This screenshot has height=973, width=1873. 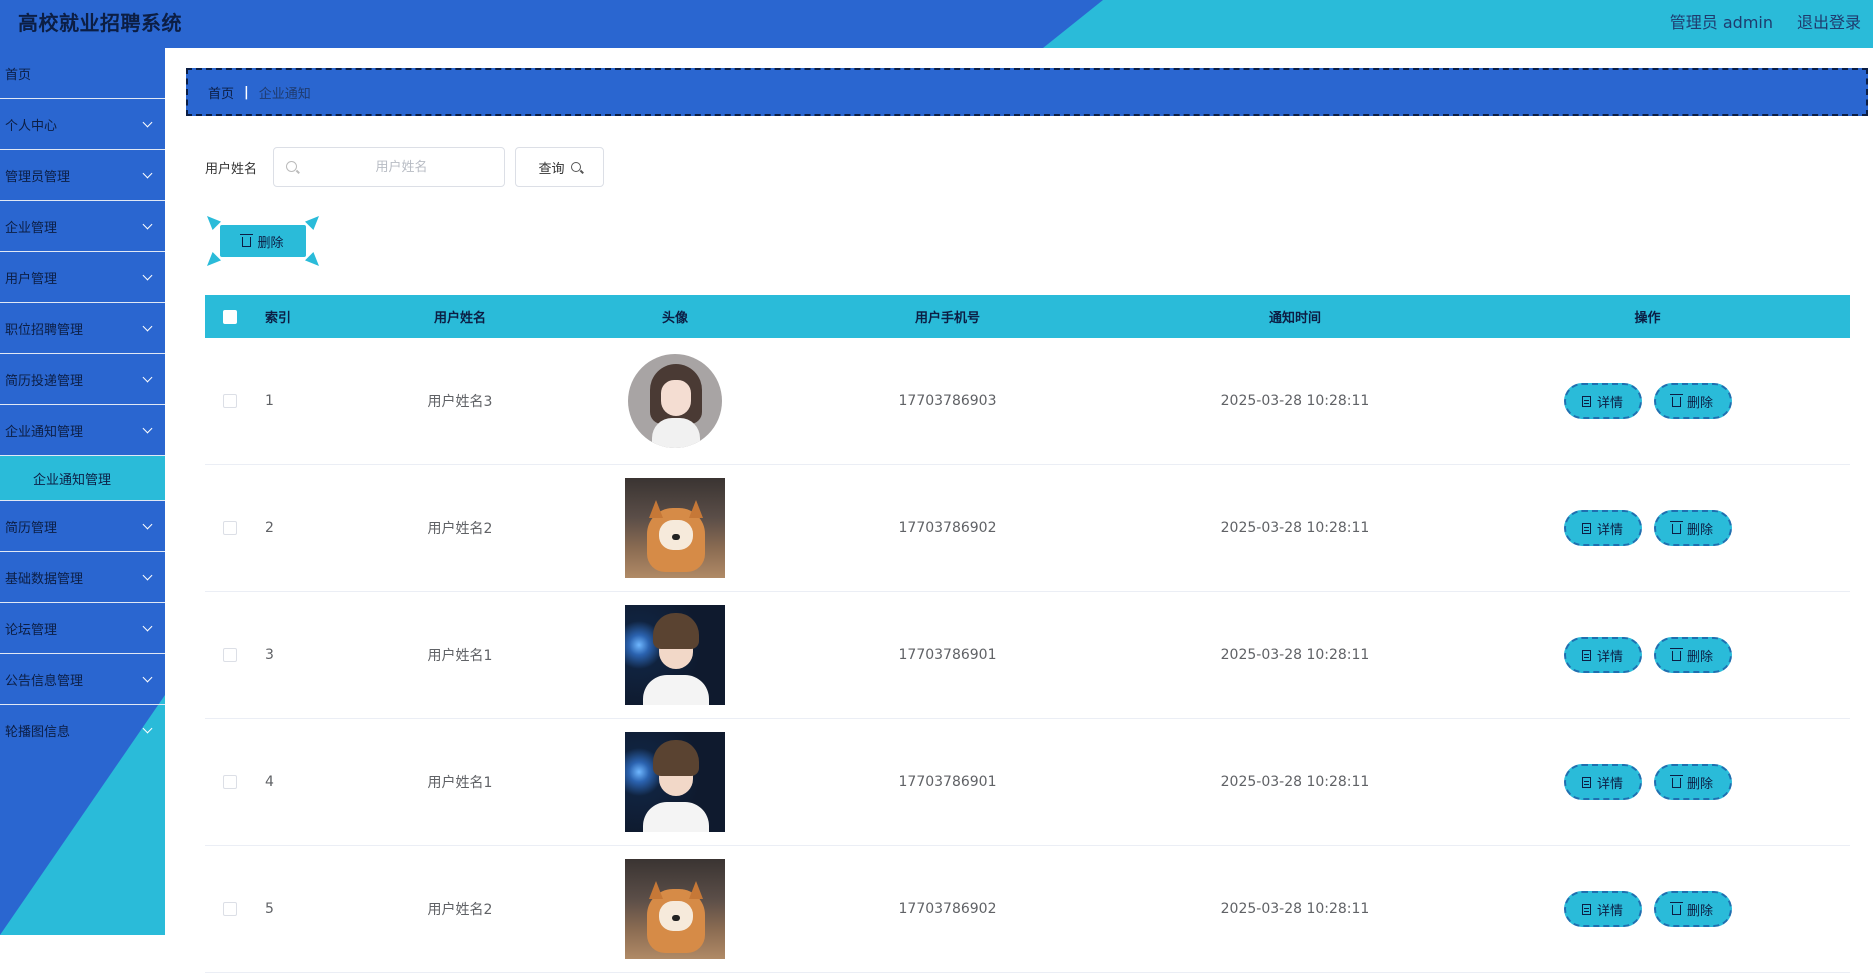 What do you see at coordinates (31, 126) in the screenshot?
I see `sidebar-item-label: 个人中心` at bounding box center [31, 126].